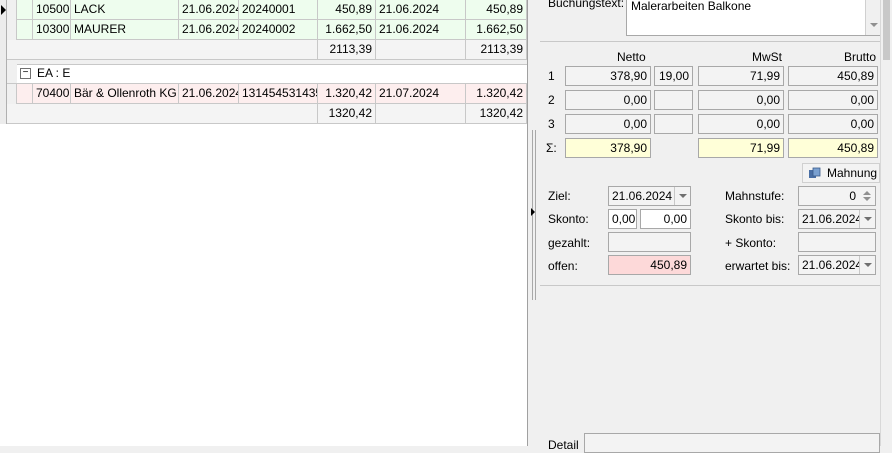  Describe the element at coordinates (347, 30) in the screenshot. I see `cell-betrag: 1.662,50` at that location.